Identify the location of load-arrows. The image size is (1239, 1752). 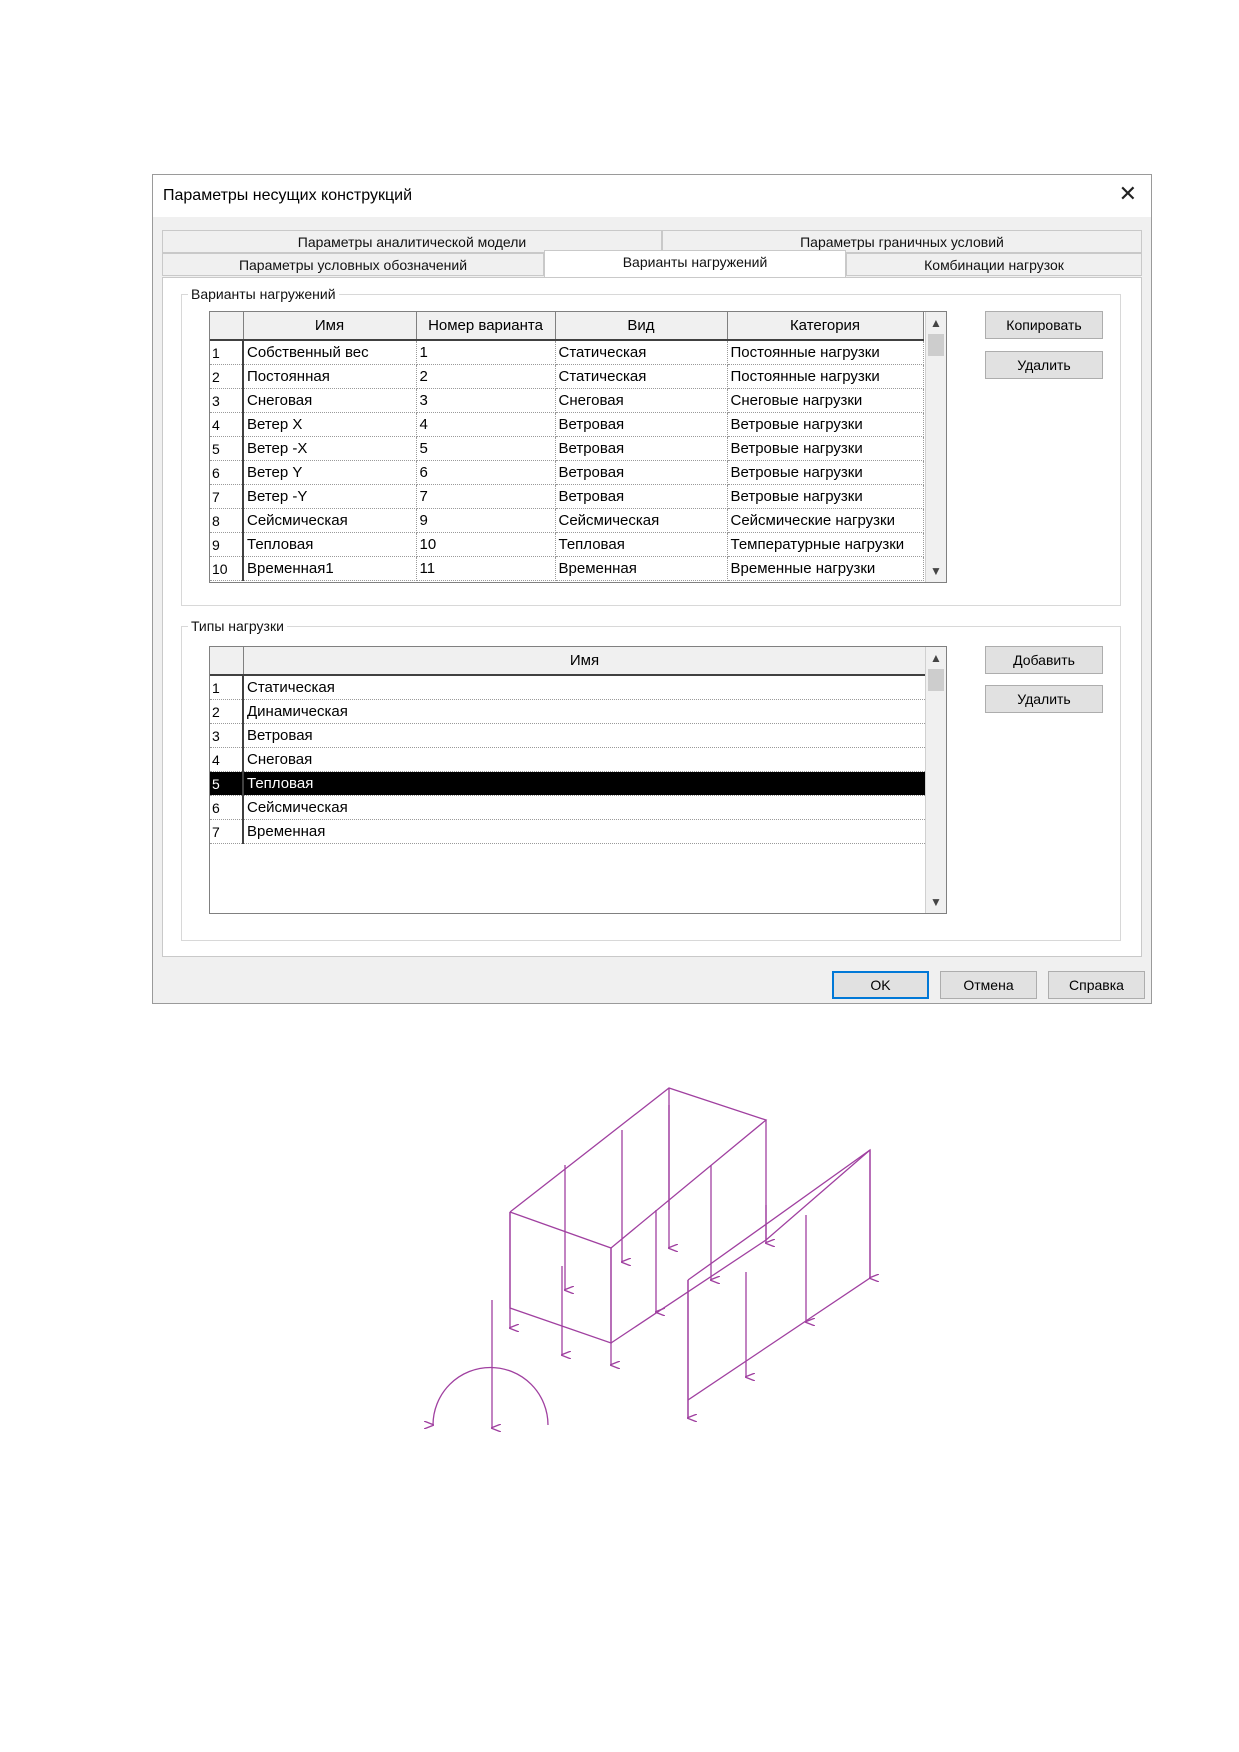
(681, 1266).